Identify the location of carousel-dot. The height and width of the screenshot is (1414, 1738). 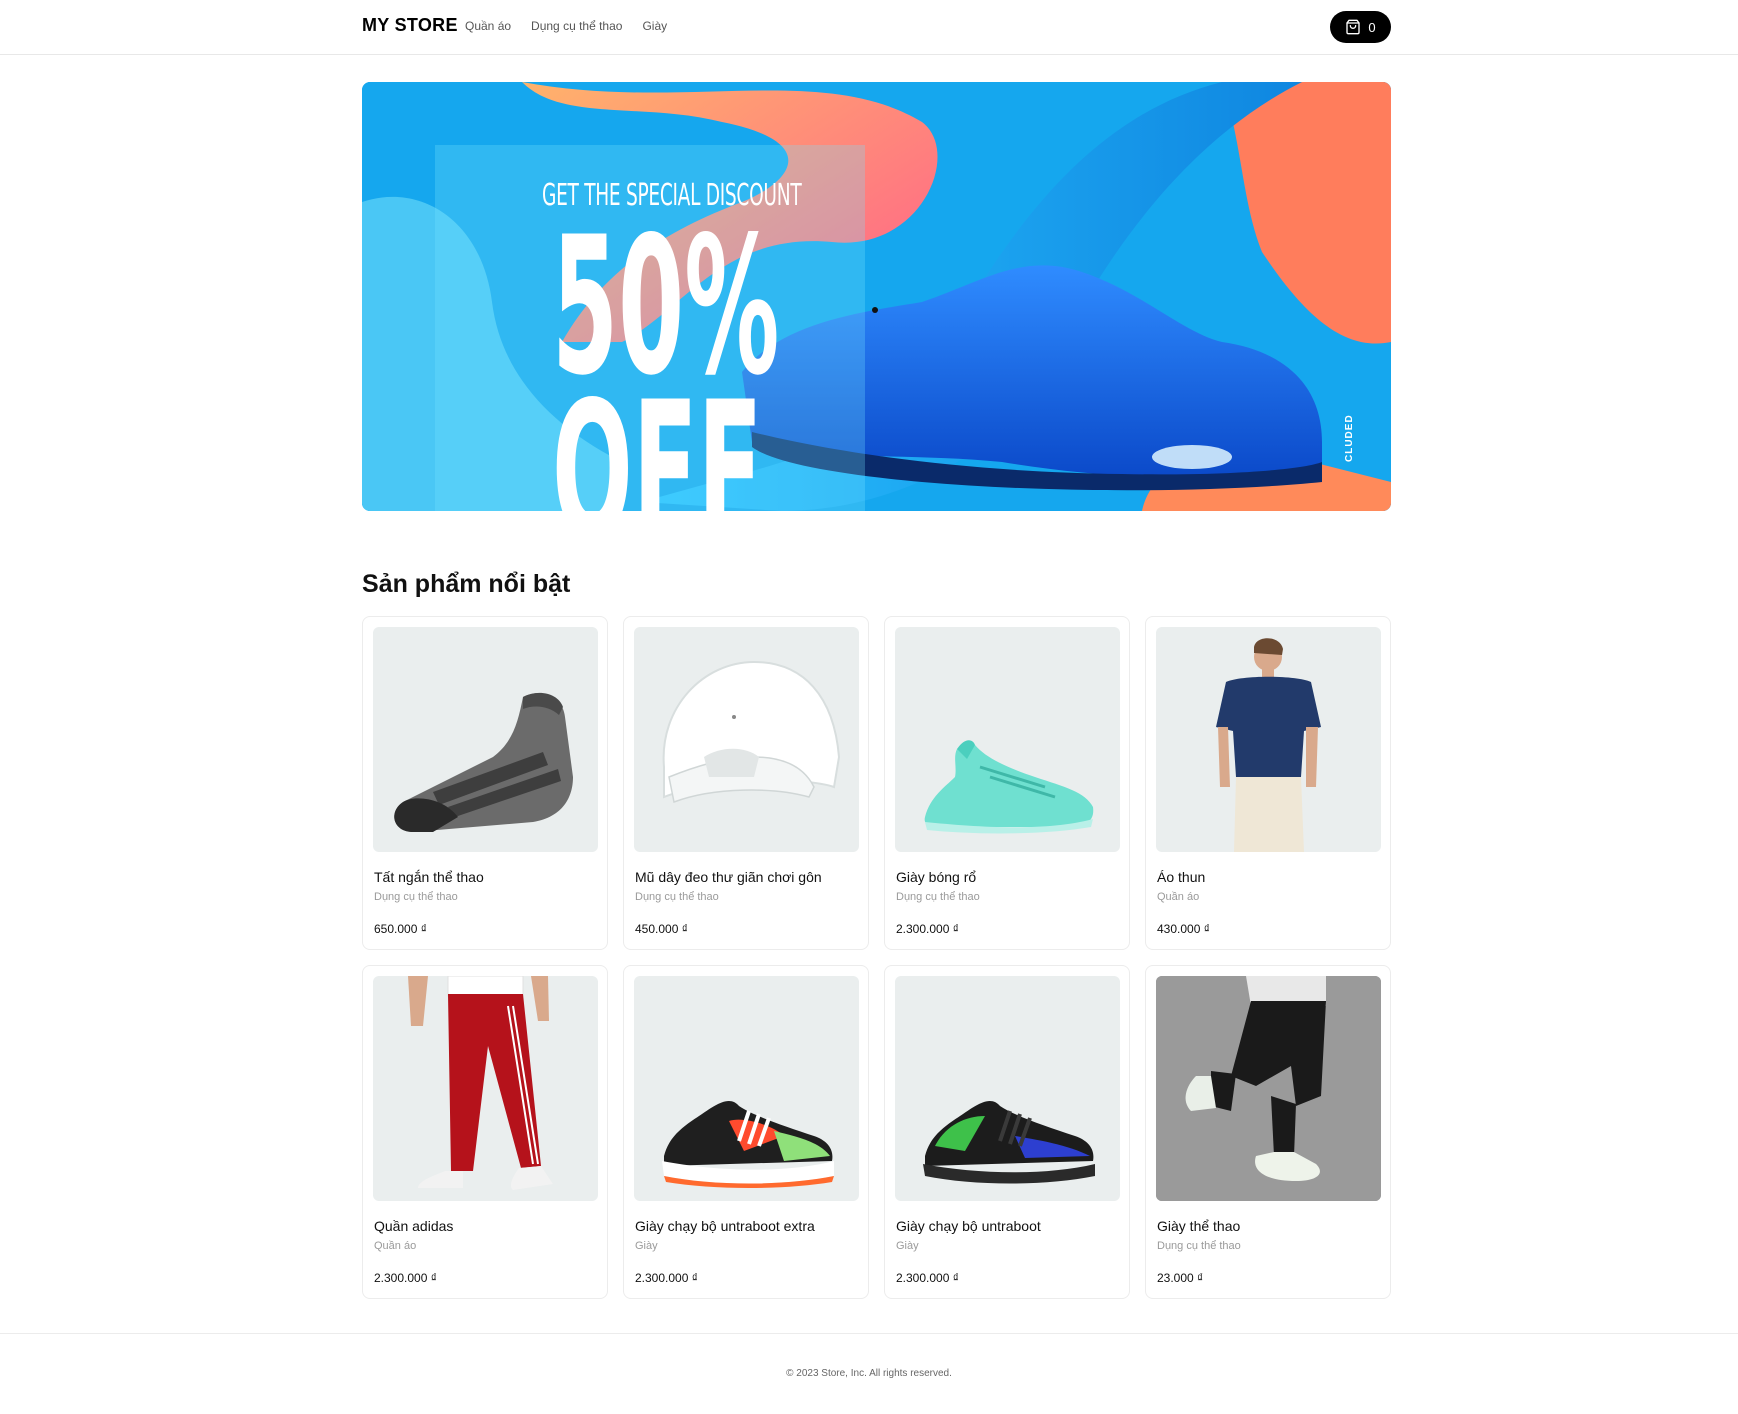
(875, 310).